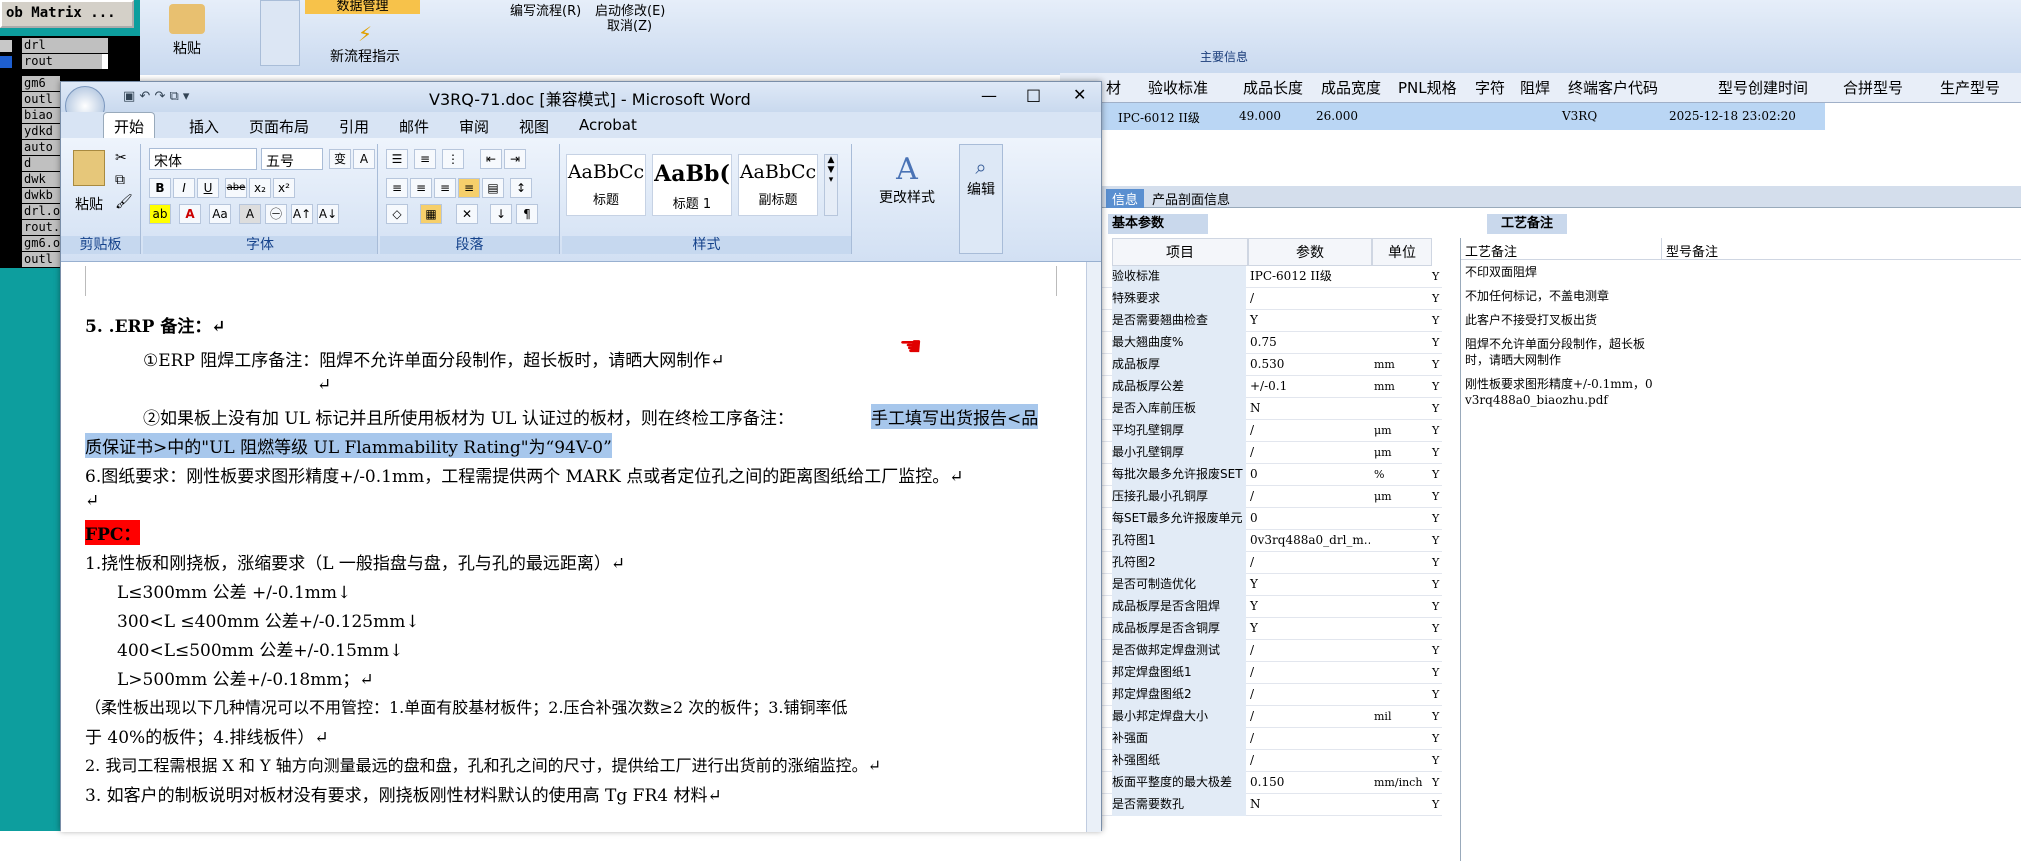 This screenshot has height=861, width=2021. I want to click on italic-button: I, so click(184, 188).